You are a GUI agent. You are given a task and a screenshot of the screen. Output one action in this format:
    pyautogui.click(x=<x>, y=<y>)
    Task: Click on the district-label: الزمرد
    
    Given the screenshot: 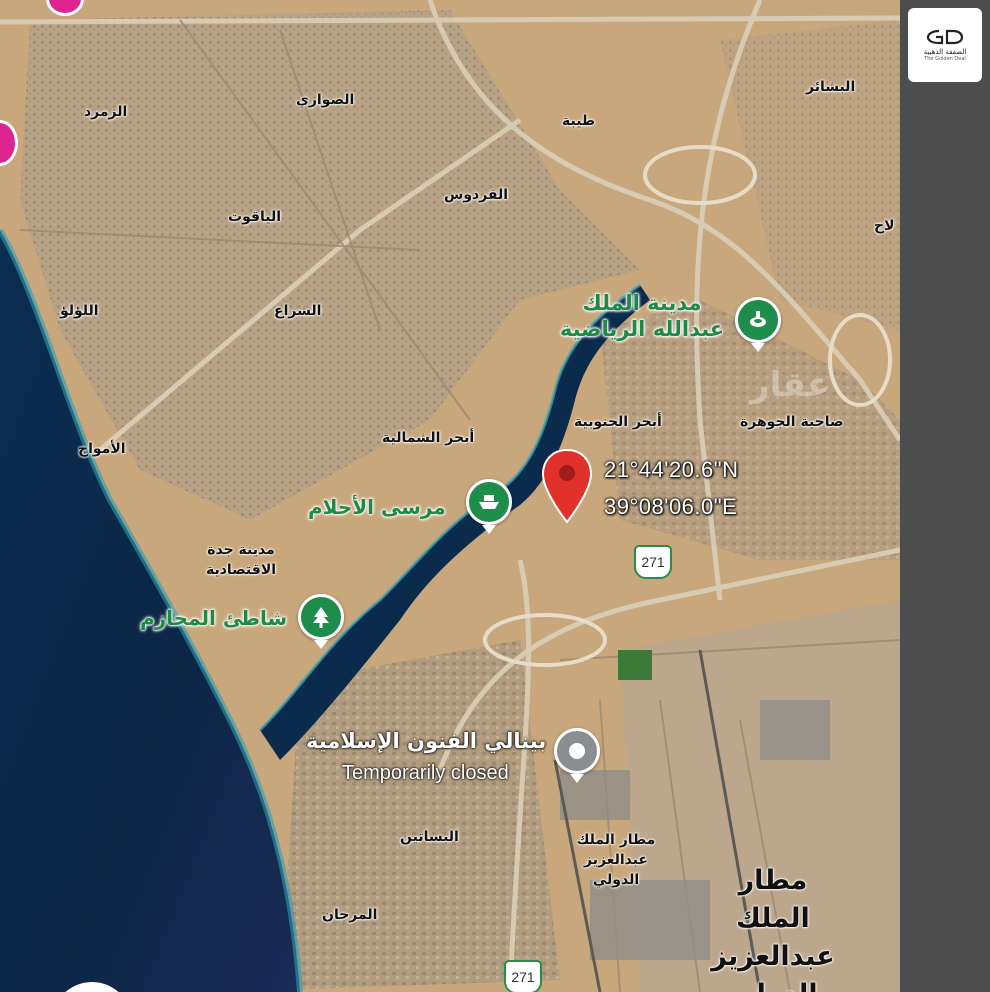 What is the action you would take?
    pyautogui.click(x=106, y=112)
    